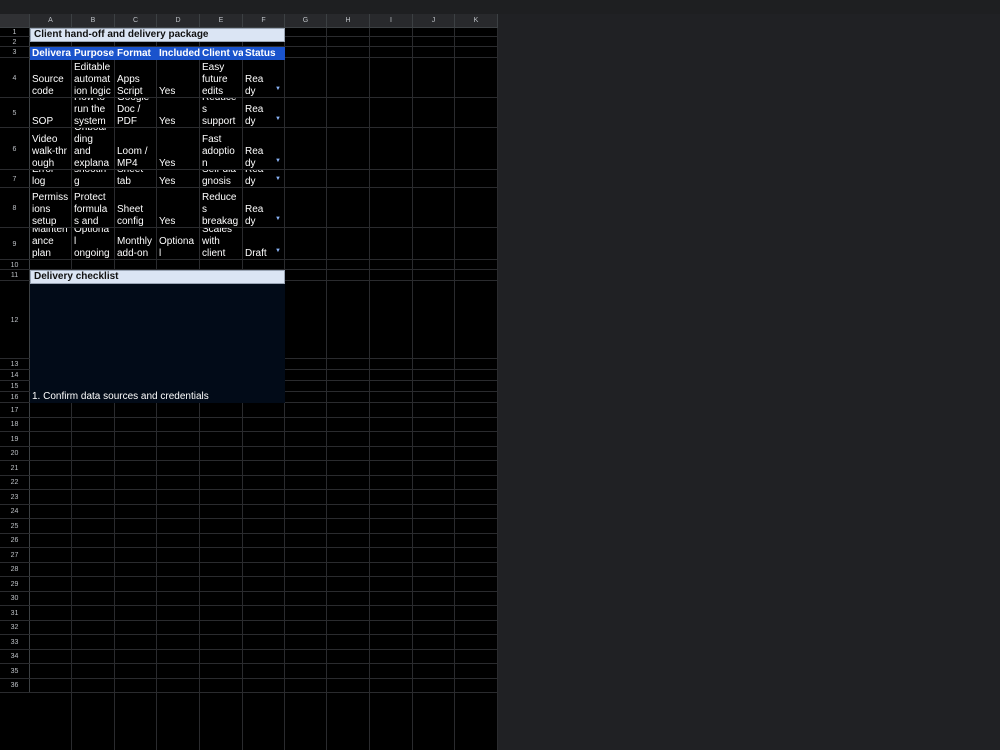 Image resolution: width=1000 pixels, height=750 pixels. I want to click on row-header-32: 32, so click(15, 627).